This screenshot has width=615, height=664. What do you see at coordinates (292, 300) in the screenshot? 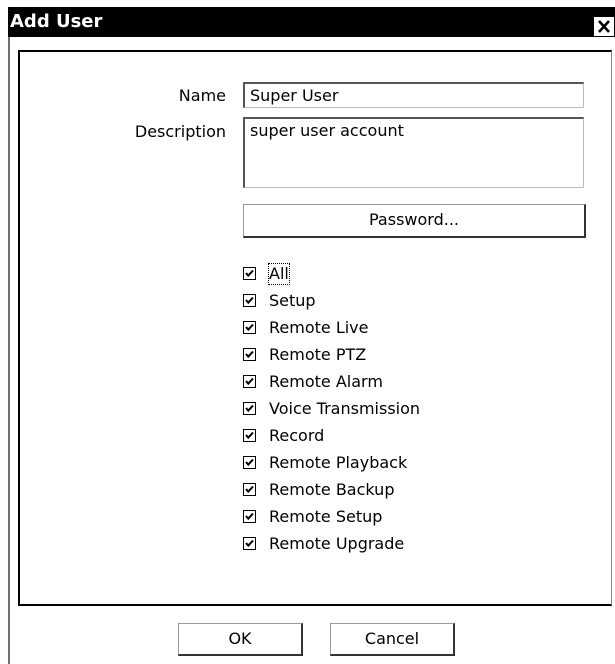
I see `permission-label: Setup` at bounding box center [292, 300].